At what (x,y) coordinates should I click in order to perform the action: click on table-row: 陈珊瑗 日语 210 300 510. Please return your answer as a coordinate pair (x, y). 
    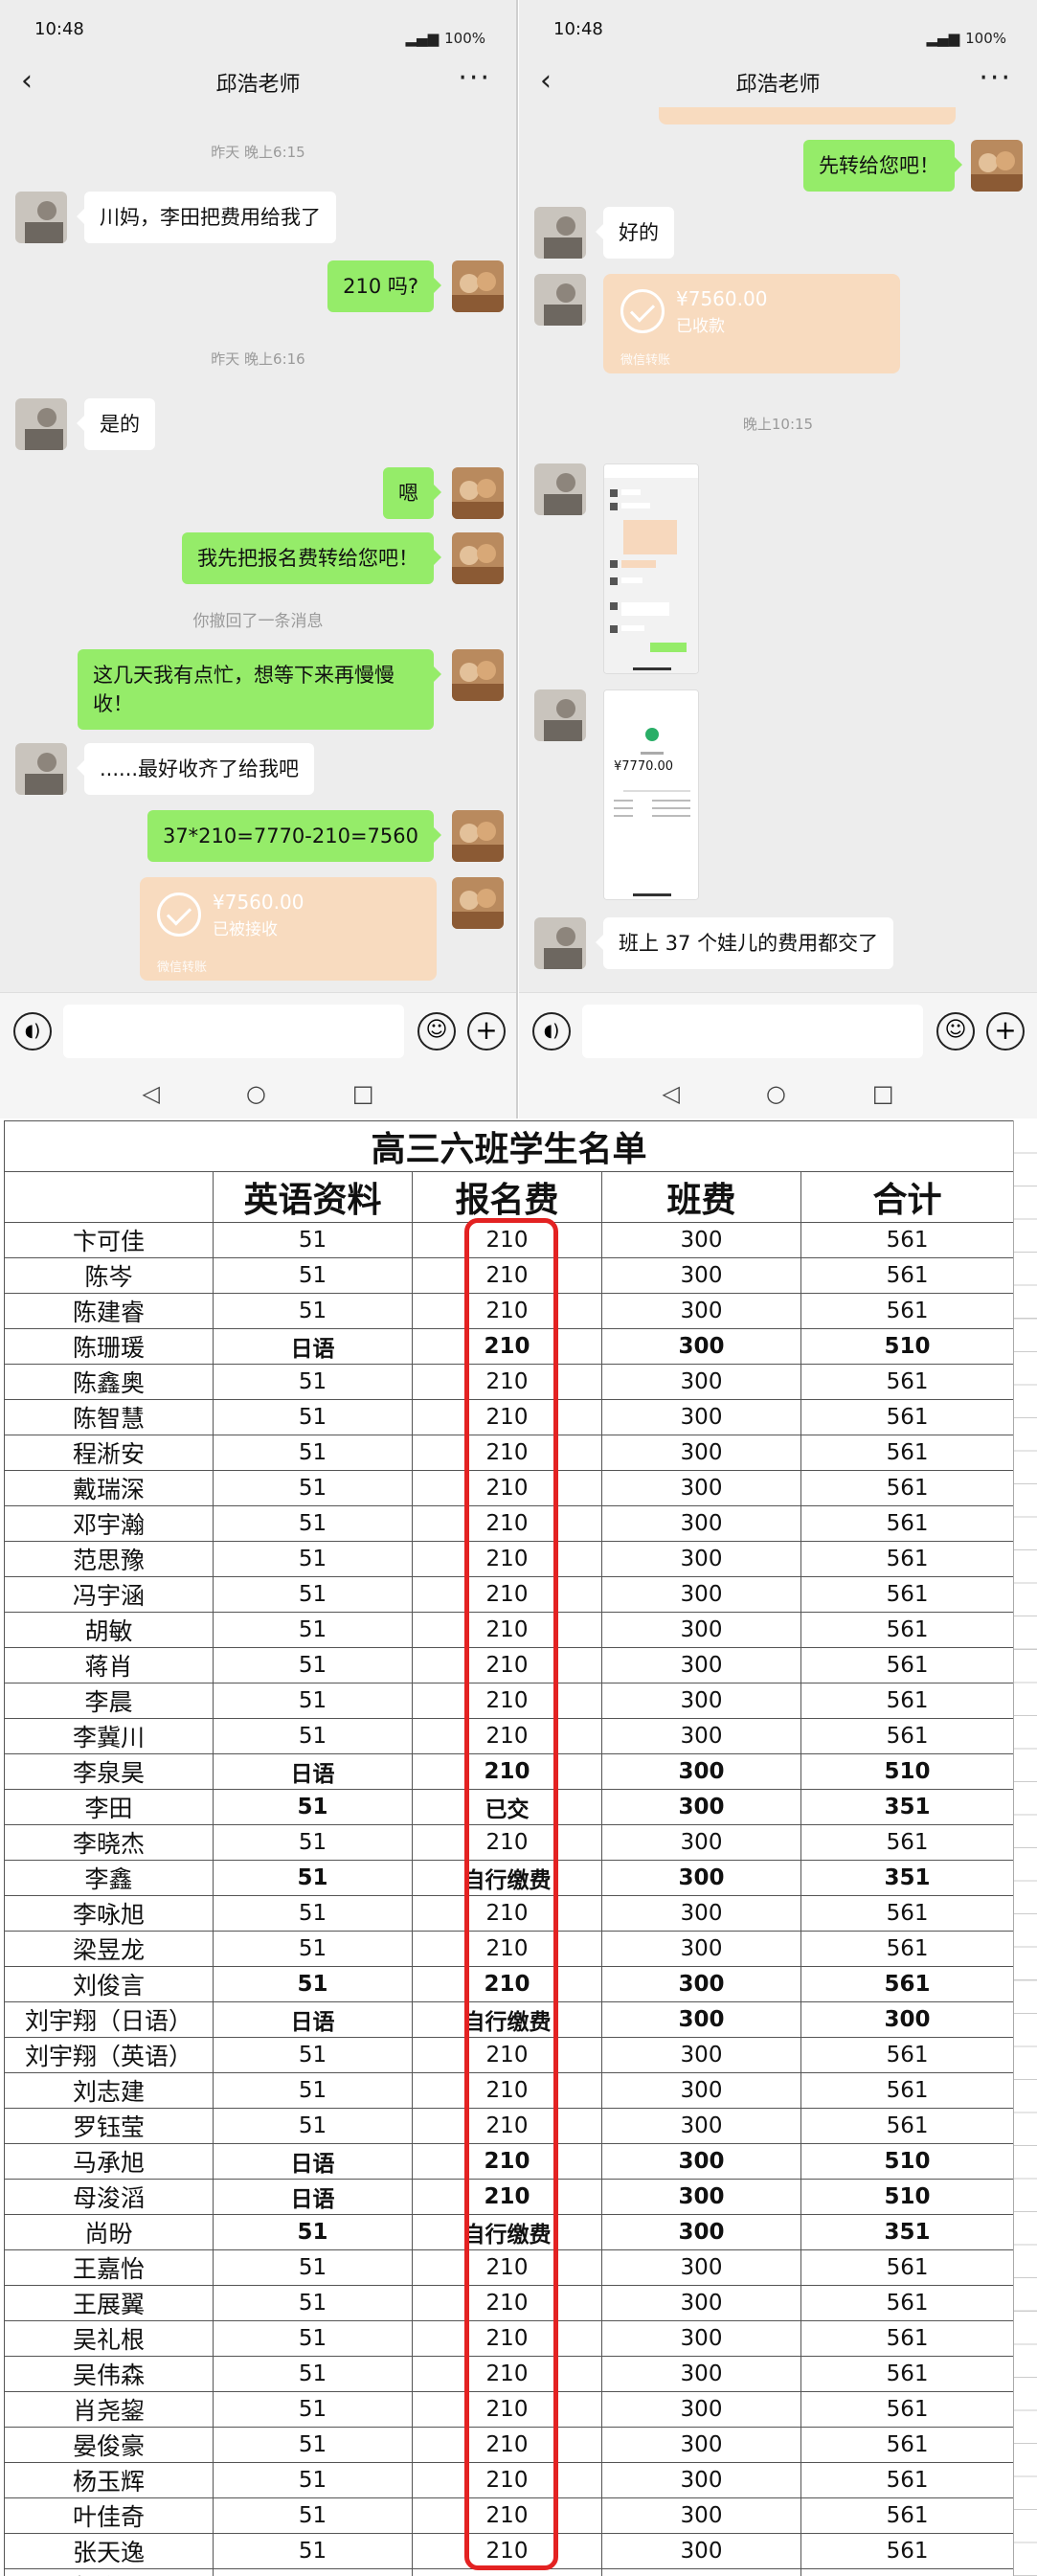
    Looking at the image, I should click on (509, 1346).